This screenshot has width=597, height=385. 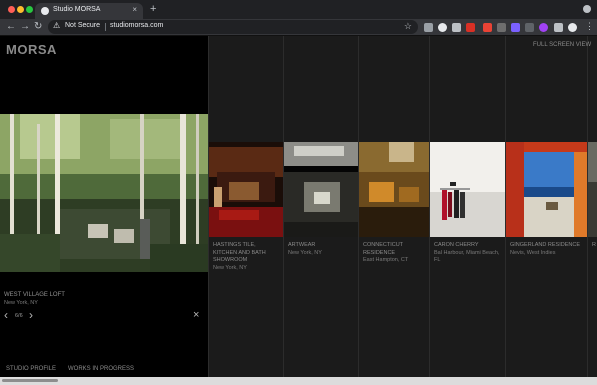 I want to click on project-caption: CONNECTICUT RESIDENCE East Hampton, CT, so click(x=394, y=253).